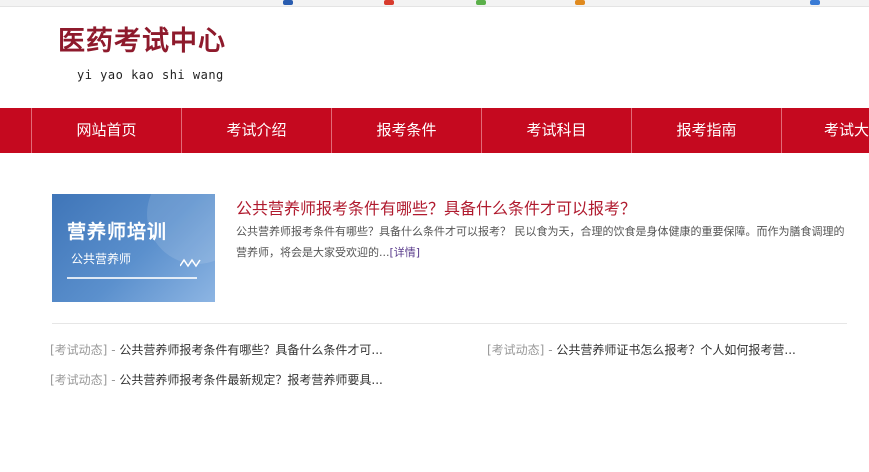  I want to click on thumbnail-divider, so click(132, 278).